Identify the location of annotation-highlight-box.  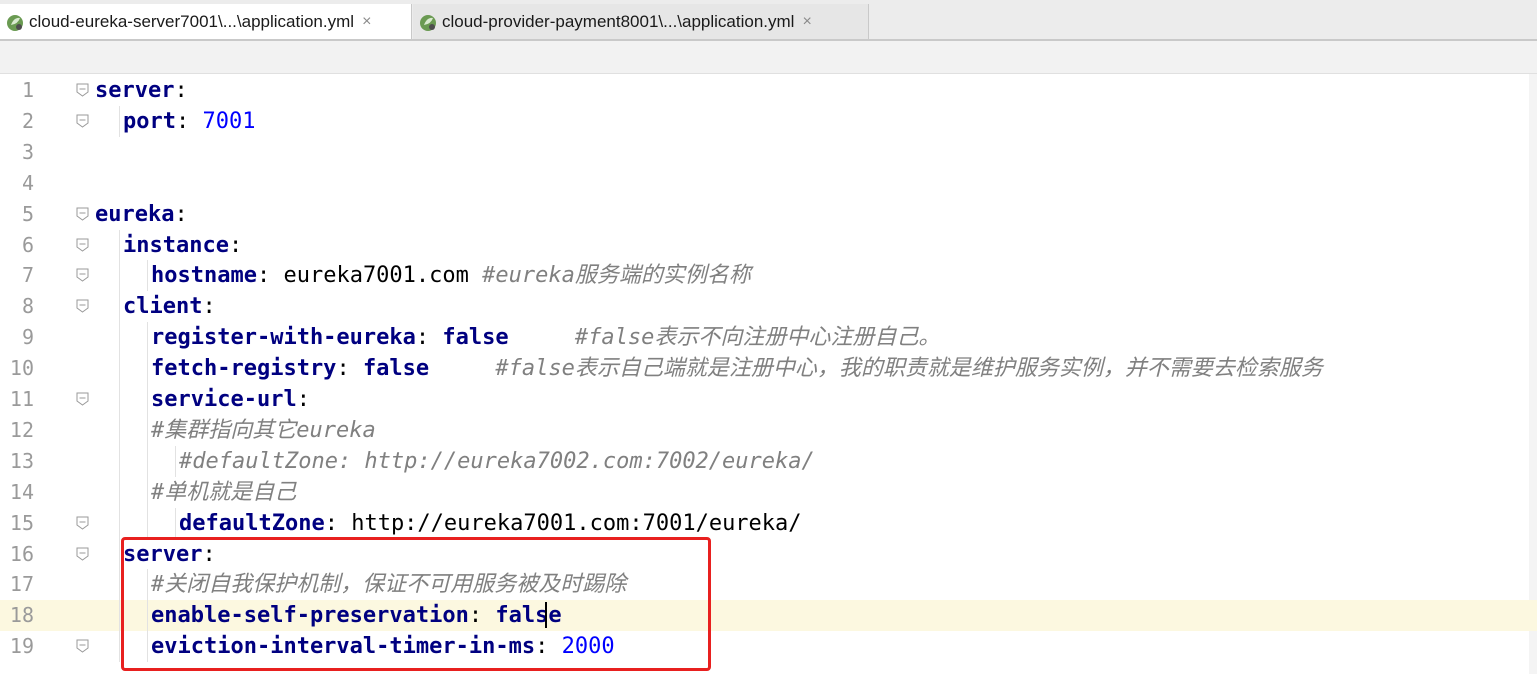
(416, 604).